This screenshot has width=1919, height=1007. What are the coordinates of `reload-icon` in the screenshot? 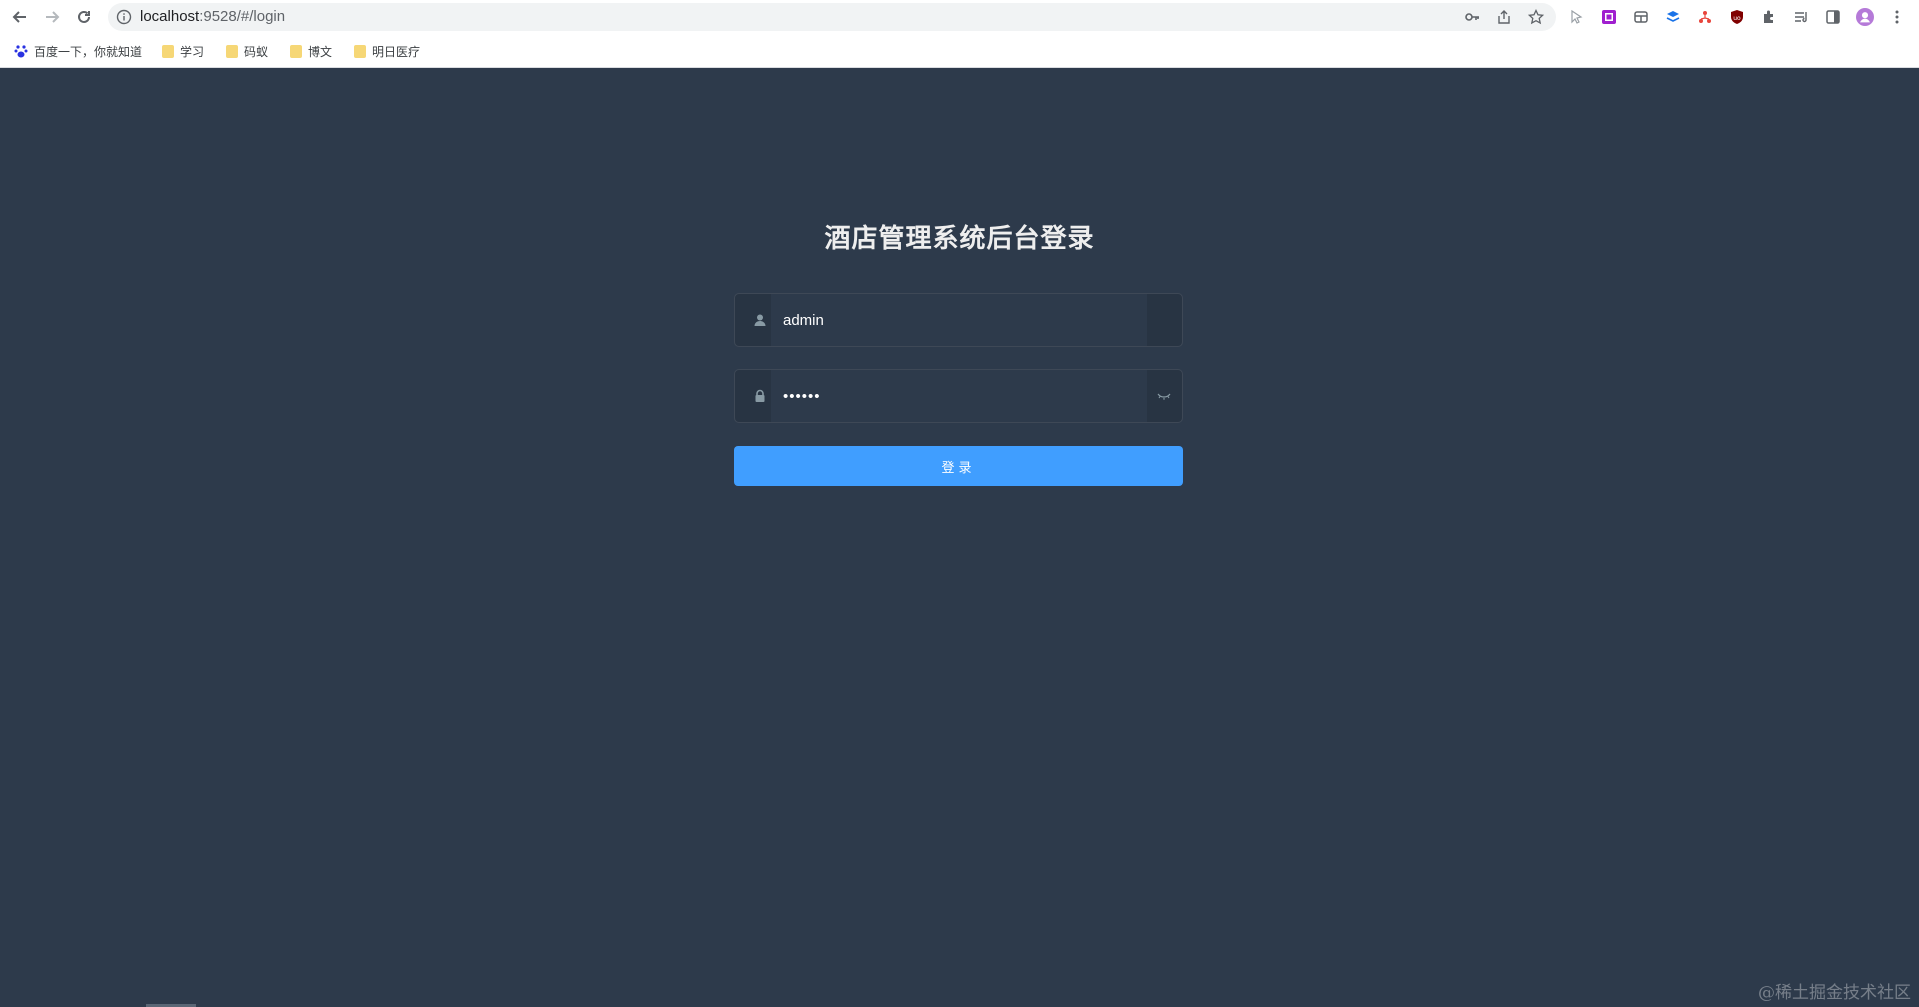 It's located at (84, 16).